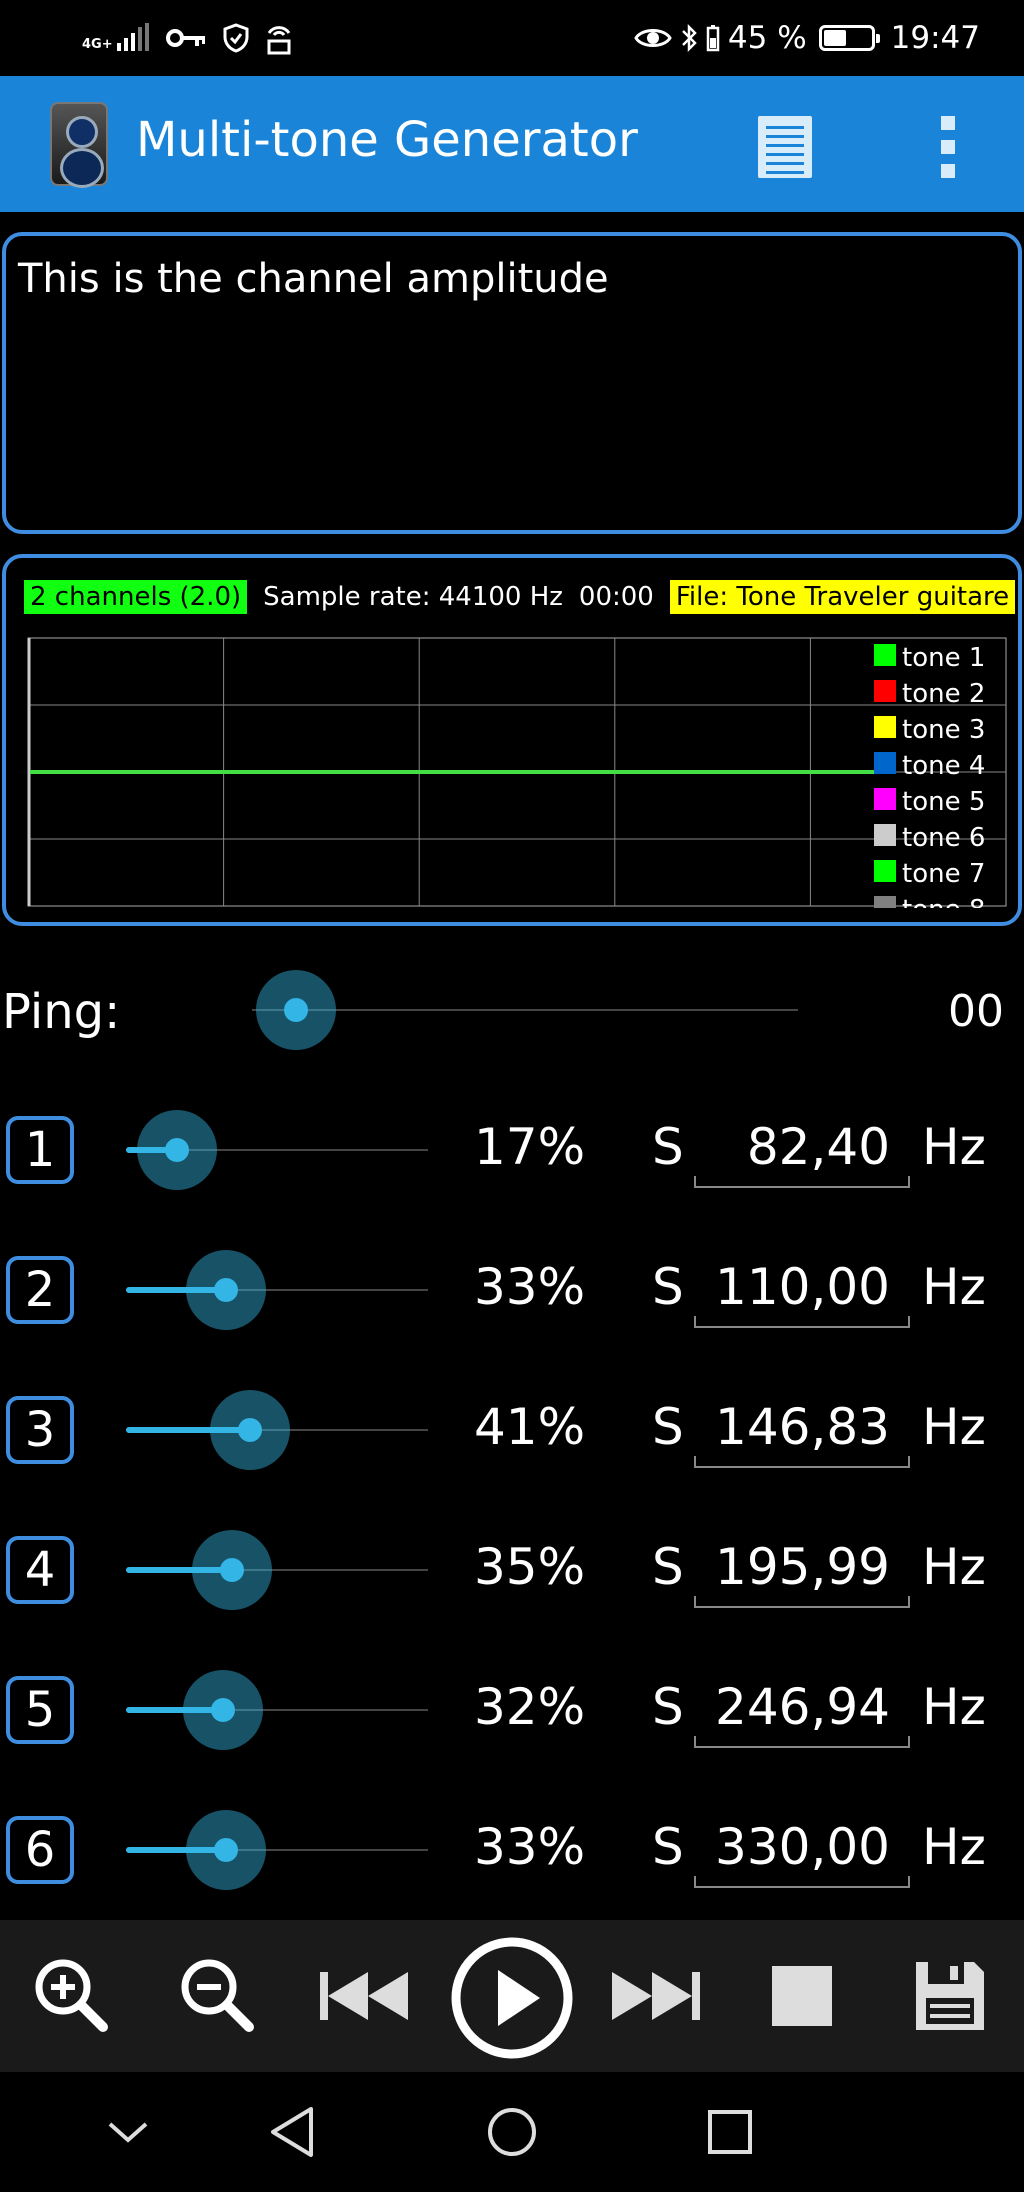 This screenshot has height=2192, width=1024. What do you see at coordinates (530, 1427) in the screenshot?
I see `tone-percent: 41%` at bounding box center [530, 1427].